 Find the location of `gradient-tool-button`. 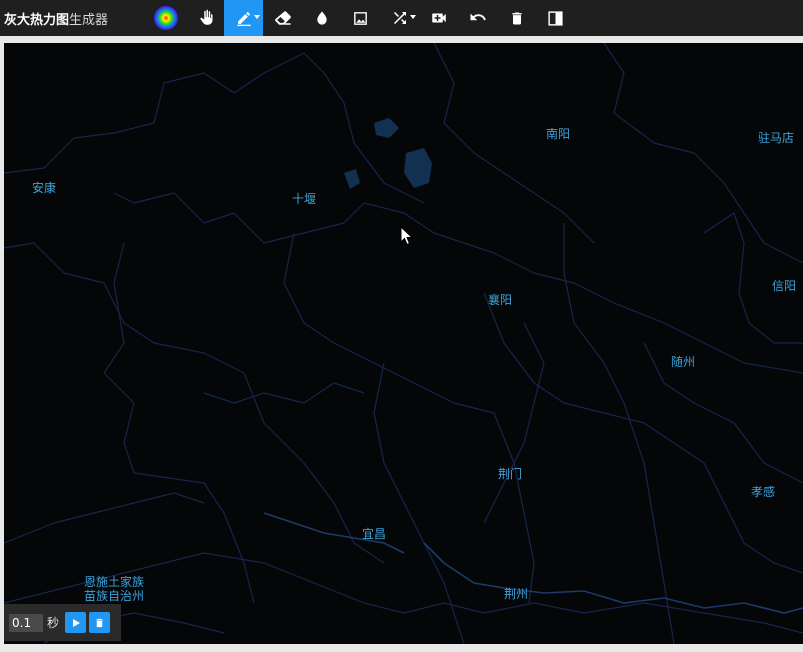

gradient-tool-button is located at coordinates (165, 18).